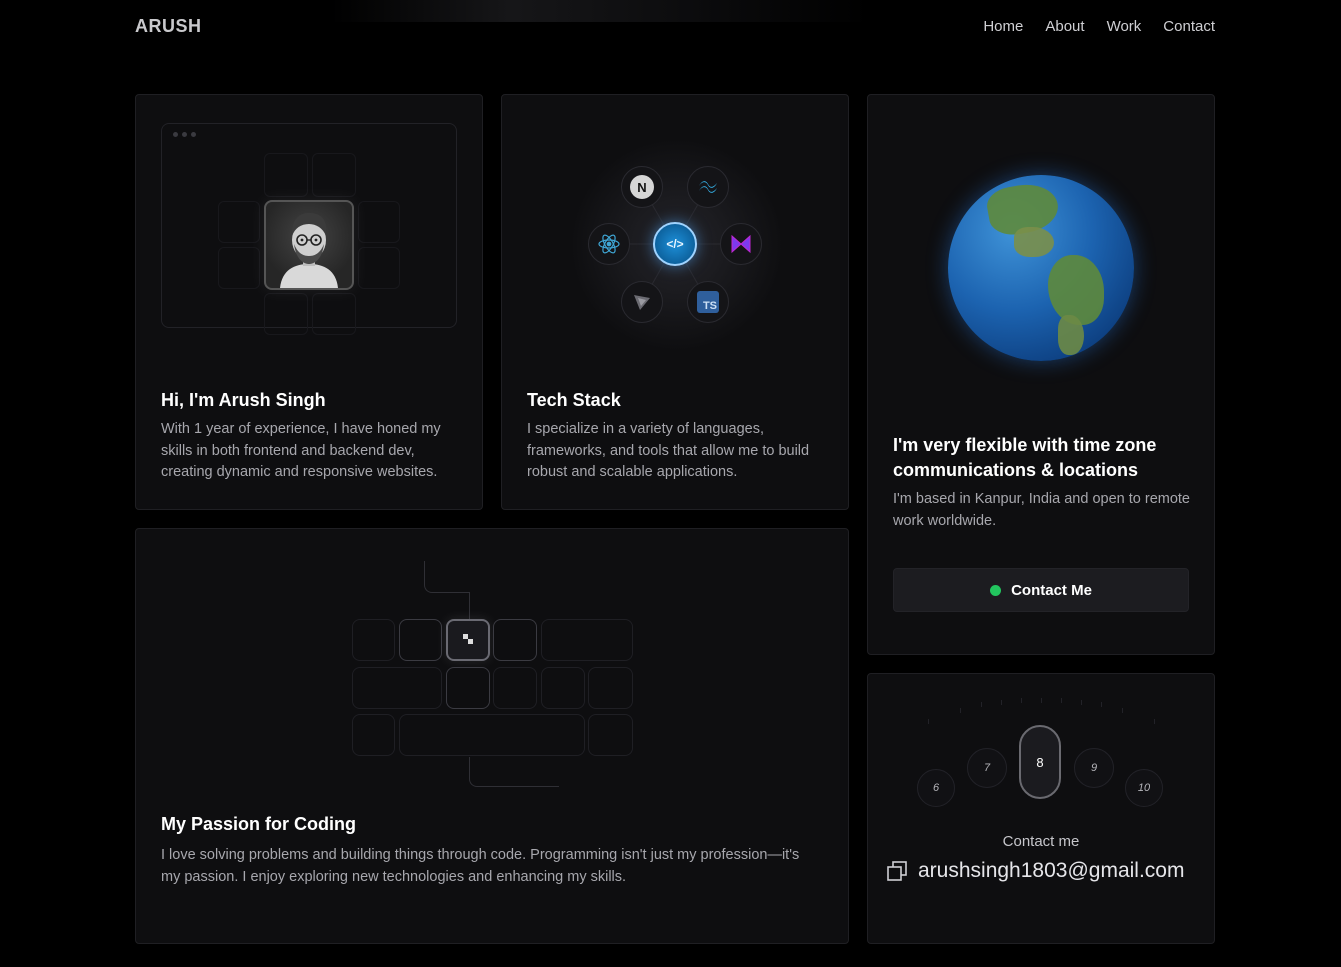 This screenshot has height=967, width=1341. I want to click on code-icon: </>, so click(675, 244).